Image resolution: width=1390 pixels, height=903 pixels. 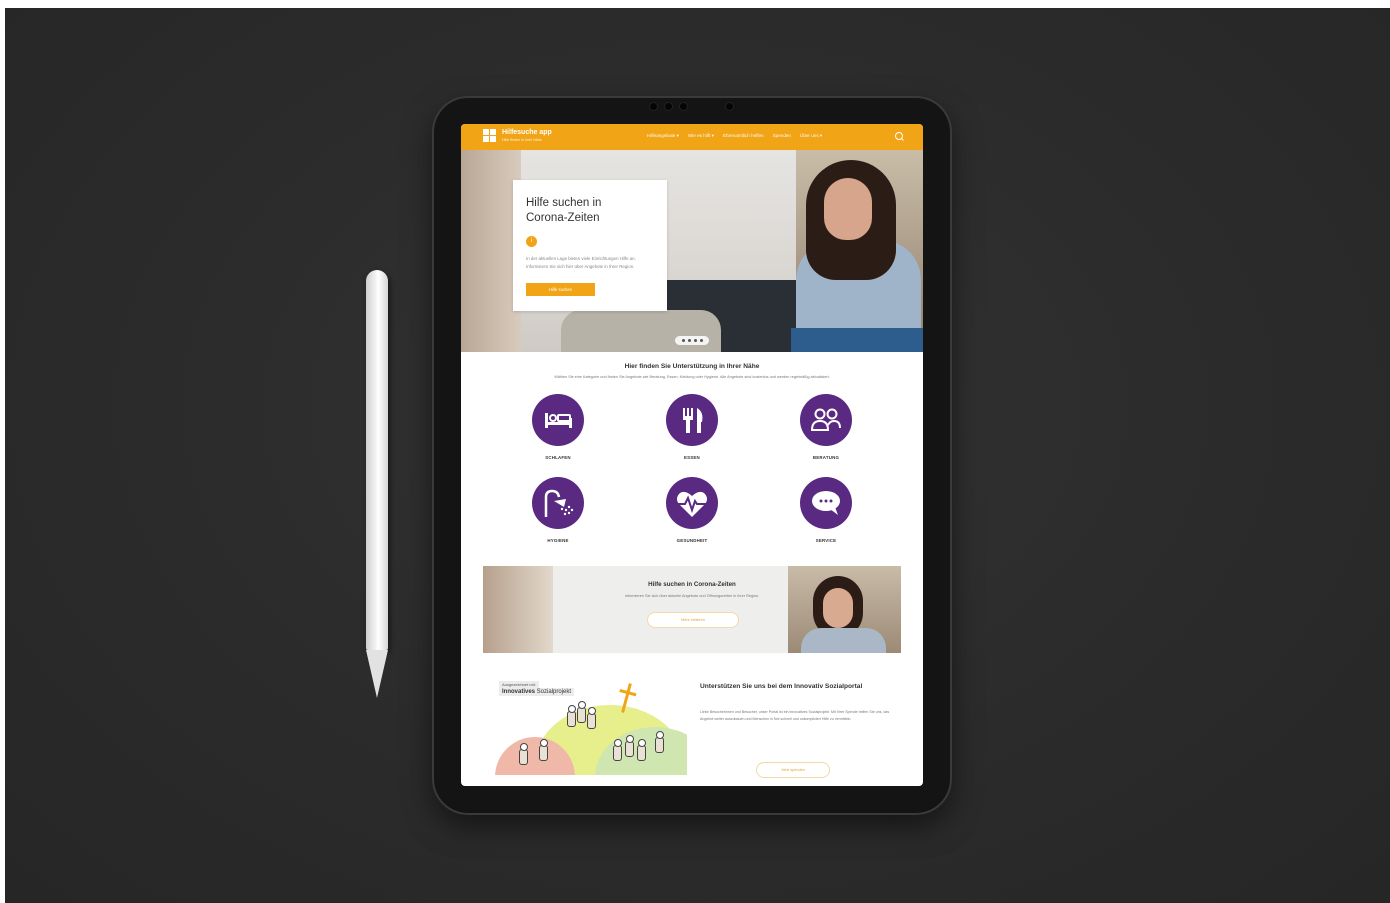 What do you see at coordinates (692, 457) in the screenshot?
I see `category-label: ESSEN` at bounding box center [692, 457].